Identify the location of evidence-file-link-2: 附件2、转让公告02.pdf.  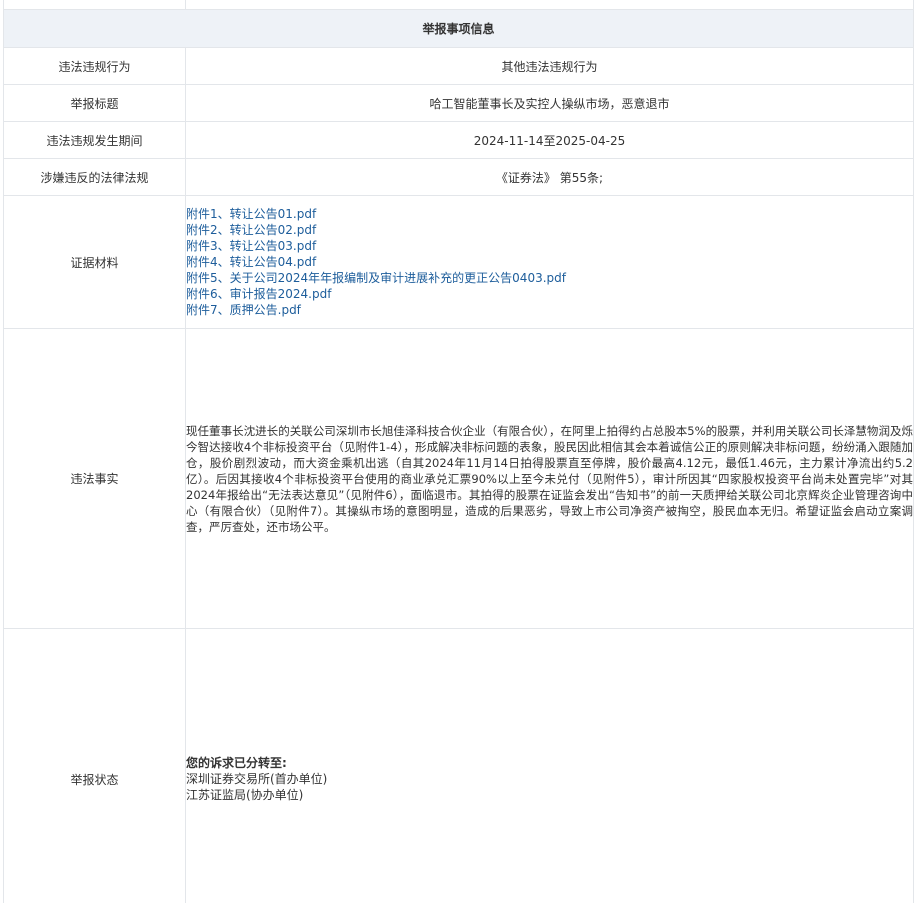
(549, 230).